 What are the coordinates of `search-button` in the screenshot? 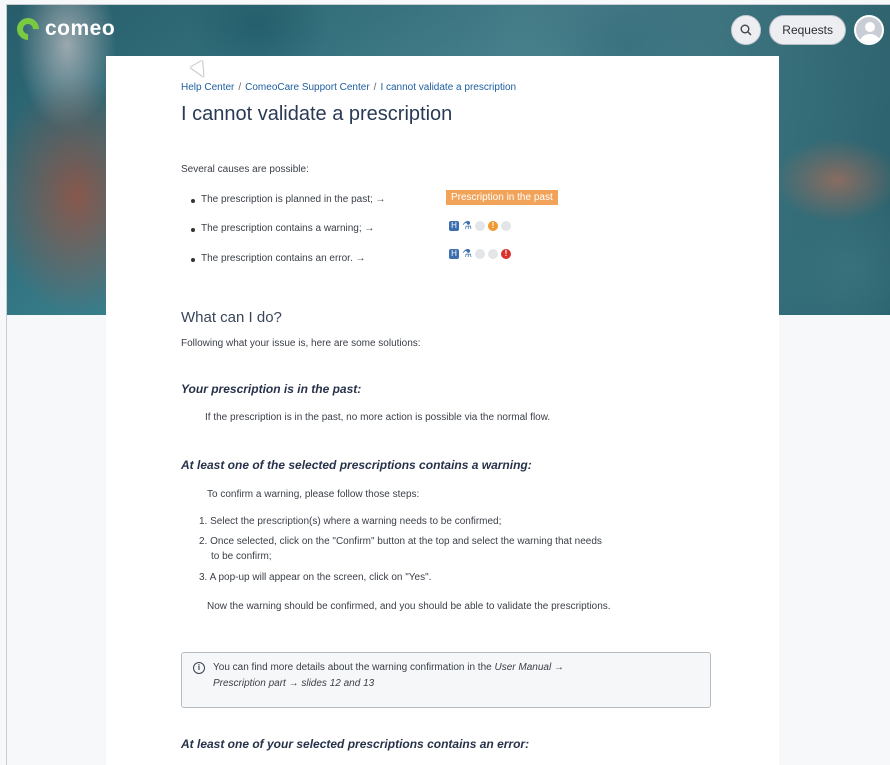 It's located at (746, 30).